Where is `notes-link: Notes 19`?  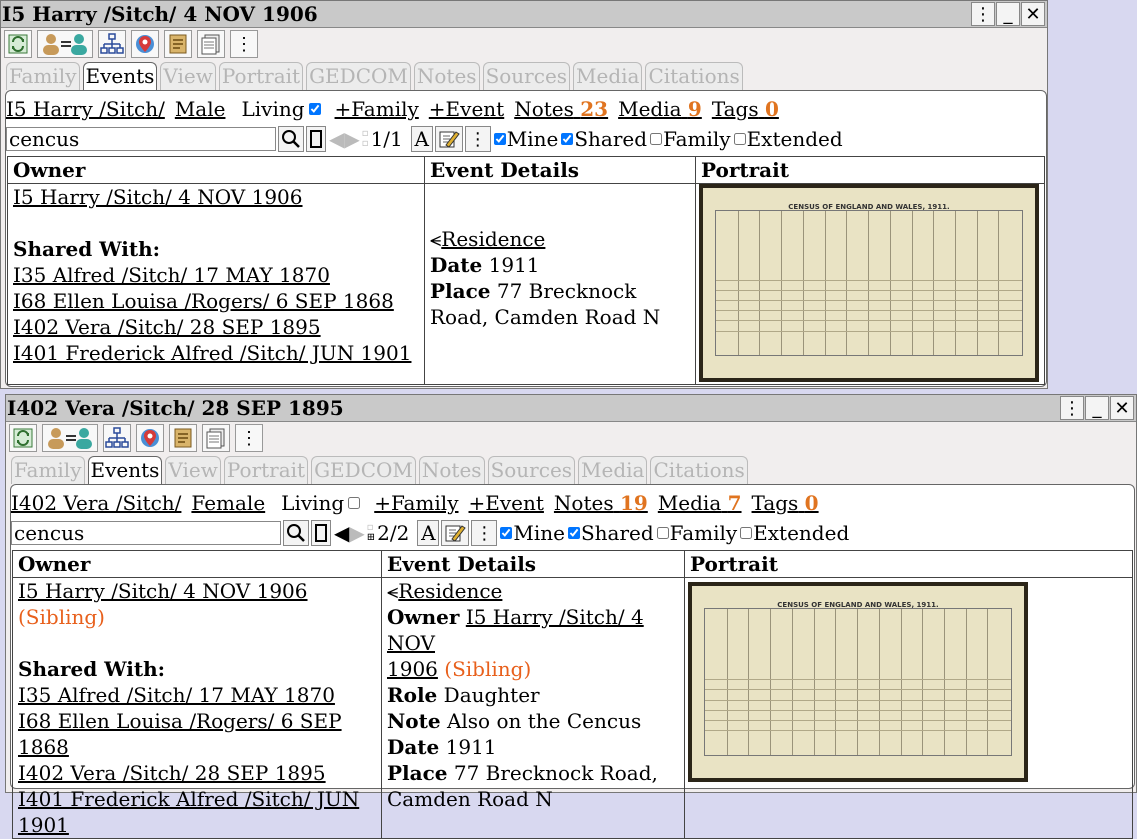 notes-link: Notes 19 is located at coordinates (601, 503).